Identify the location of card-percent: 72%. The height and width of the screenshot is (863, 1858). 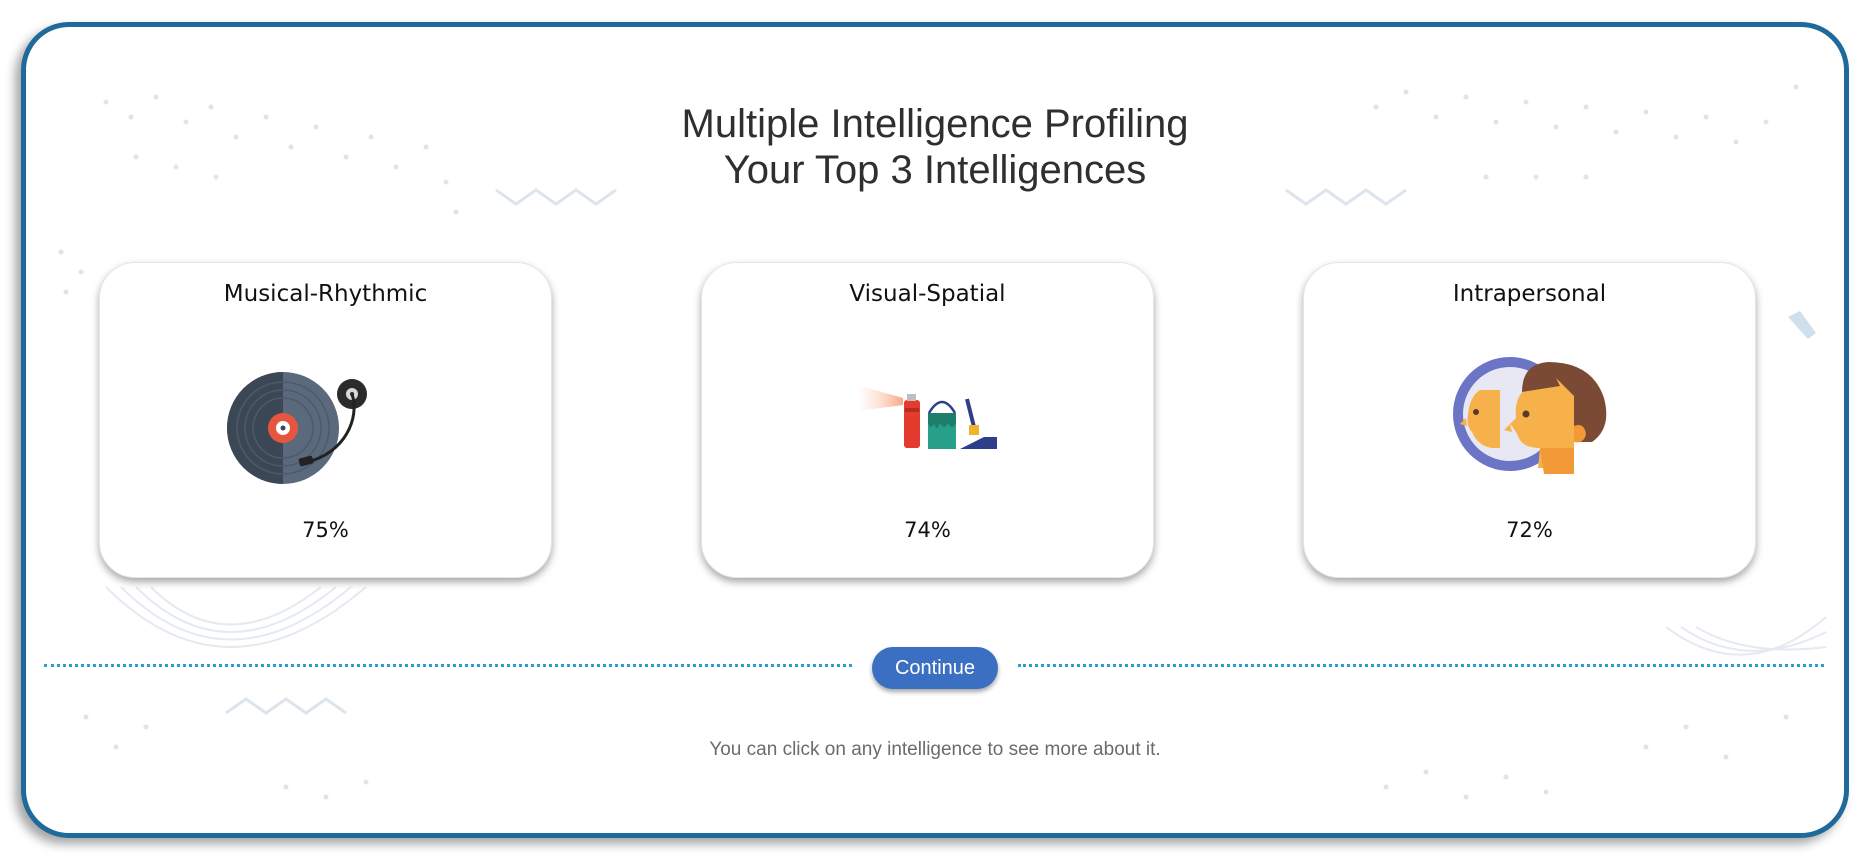
(1529, 530).